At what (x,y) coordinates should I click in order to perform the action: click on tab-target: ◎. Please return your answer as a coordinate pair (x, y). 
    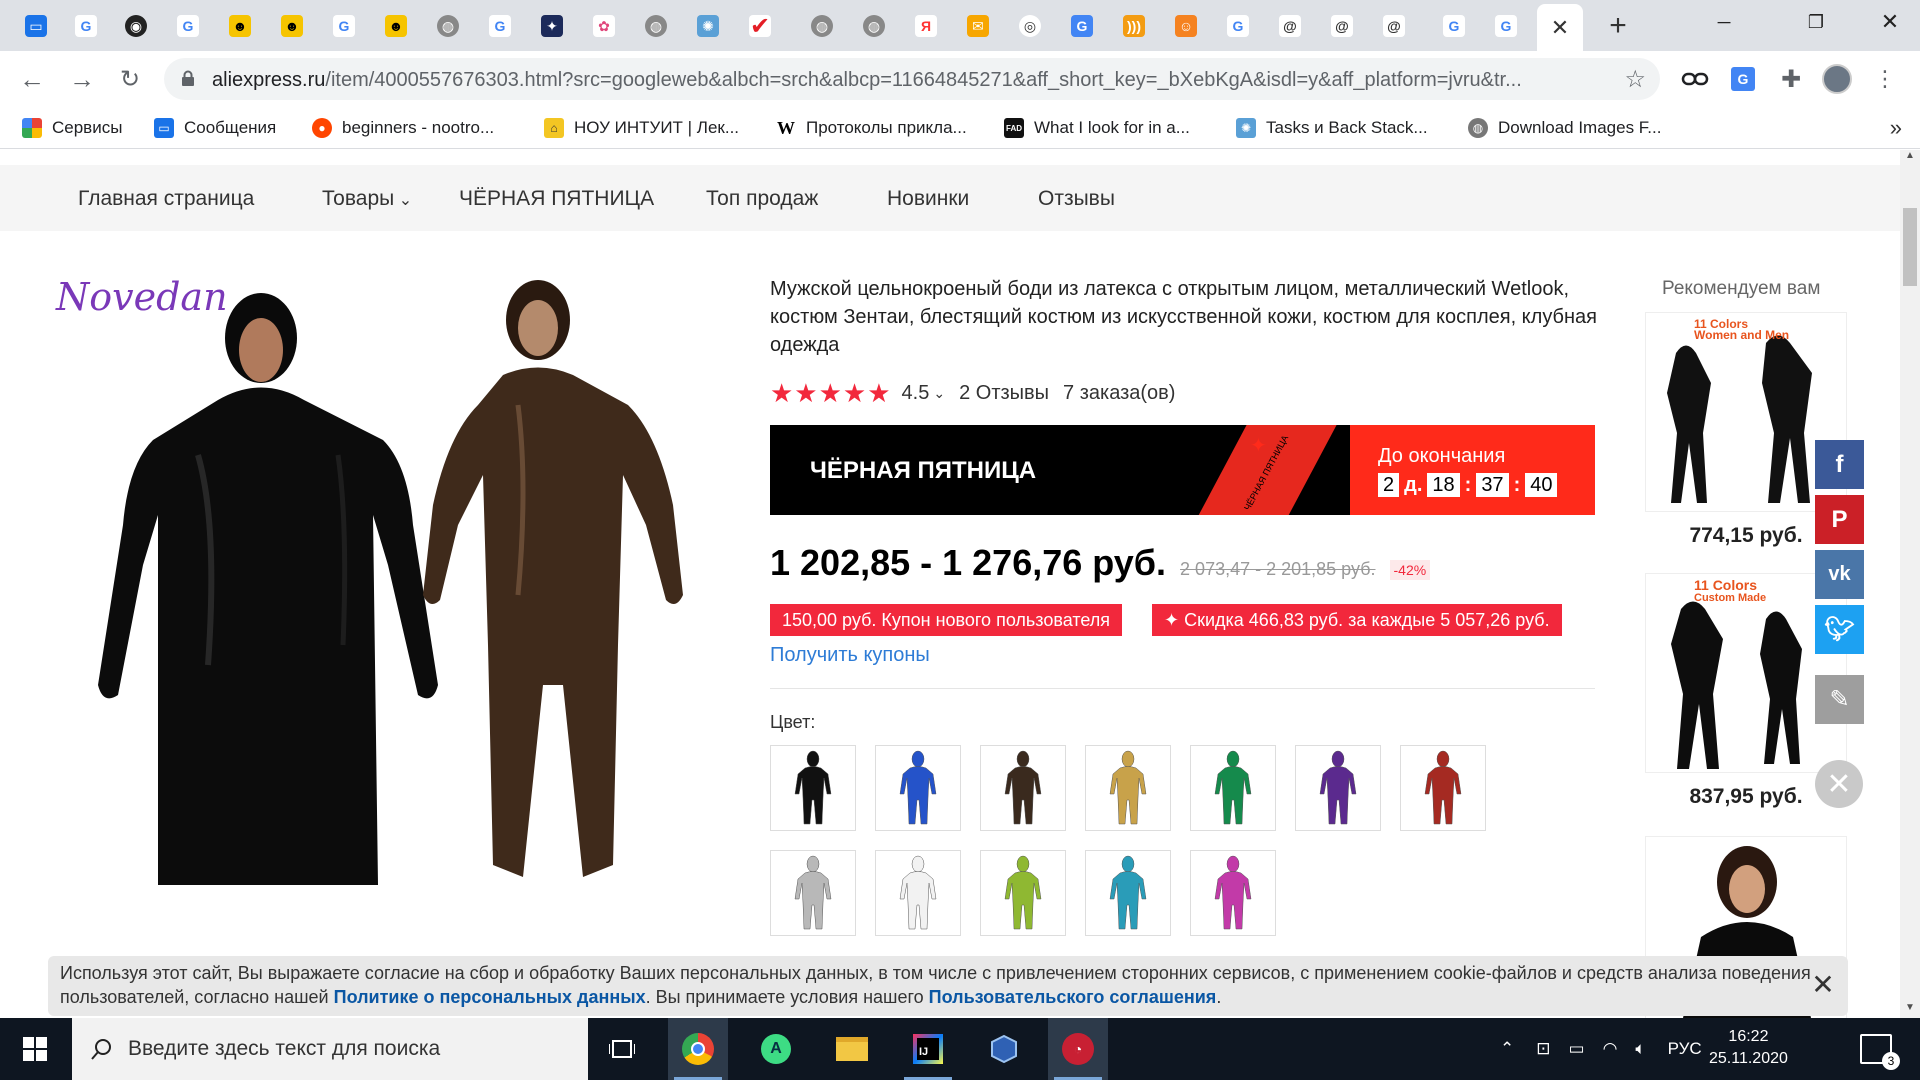
    Looking at the image, I should click on (1030, 26).